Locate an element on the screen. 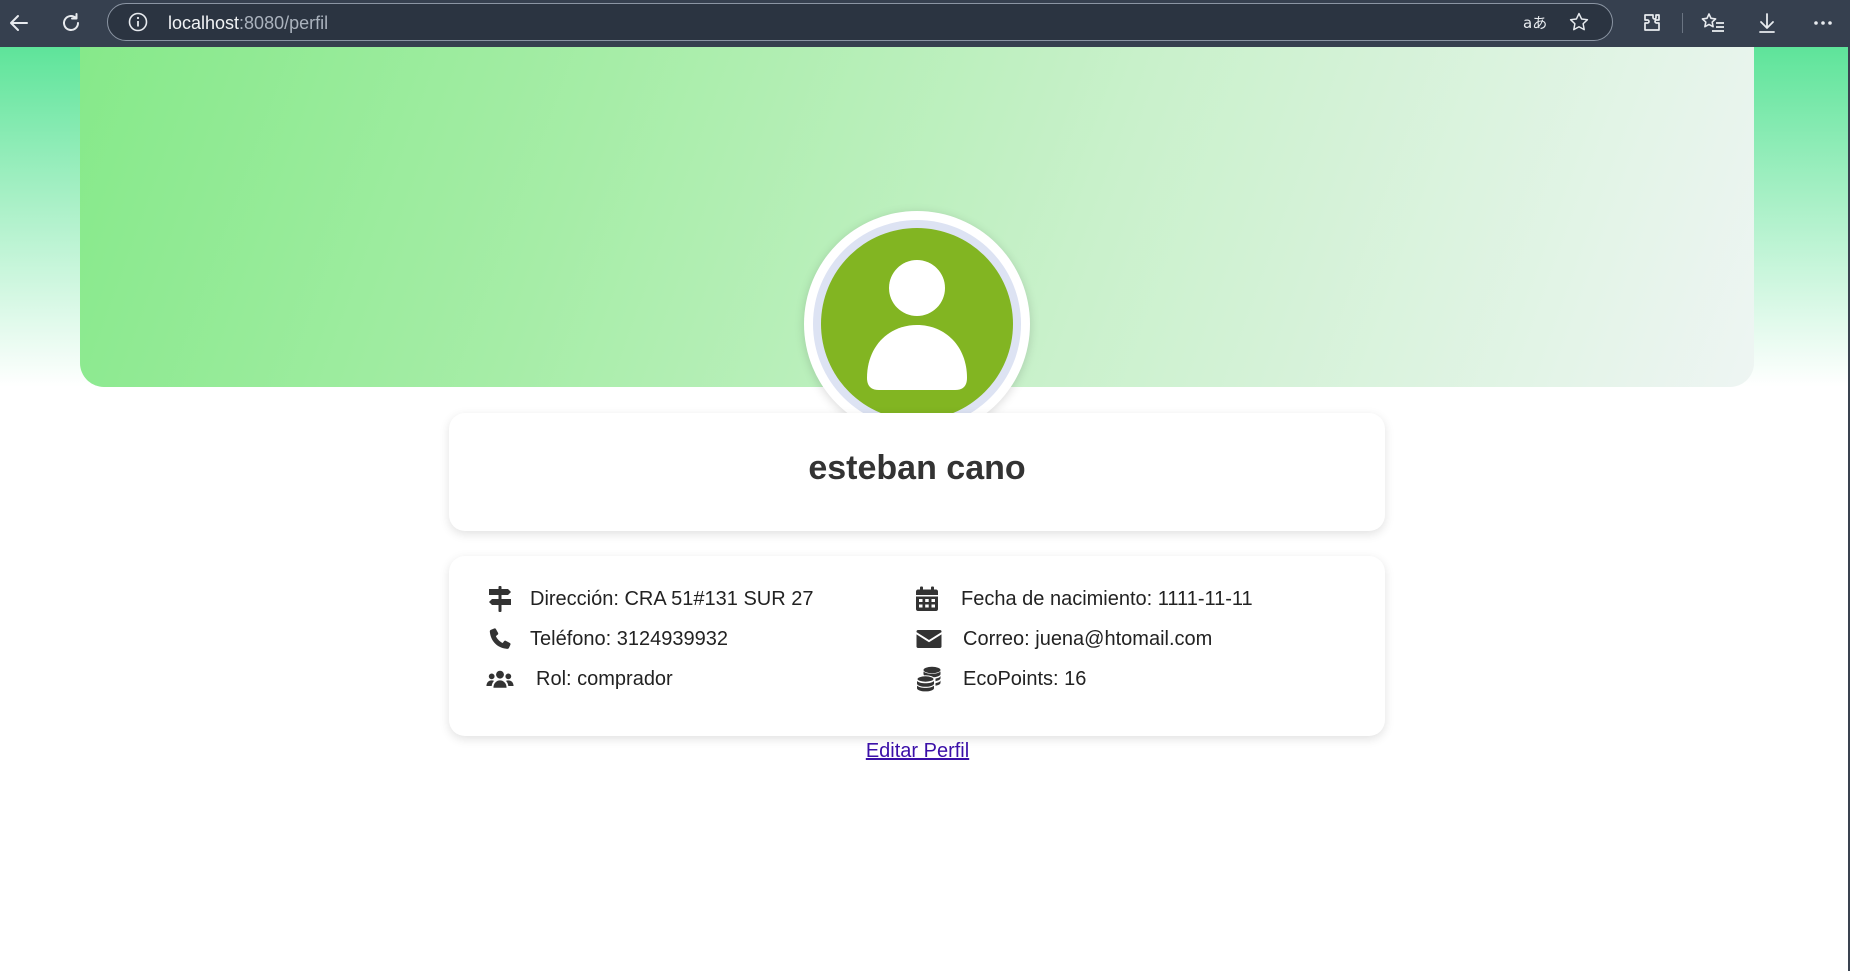 Image resolution: width=1850 pixels, height=971 pixels. info-address-text: Dirección: CRA 51#131 SUR 27 is located at coordinates (672, 598).